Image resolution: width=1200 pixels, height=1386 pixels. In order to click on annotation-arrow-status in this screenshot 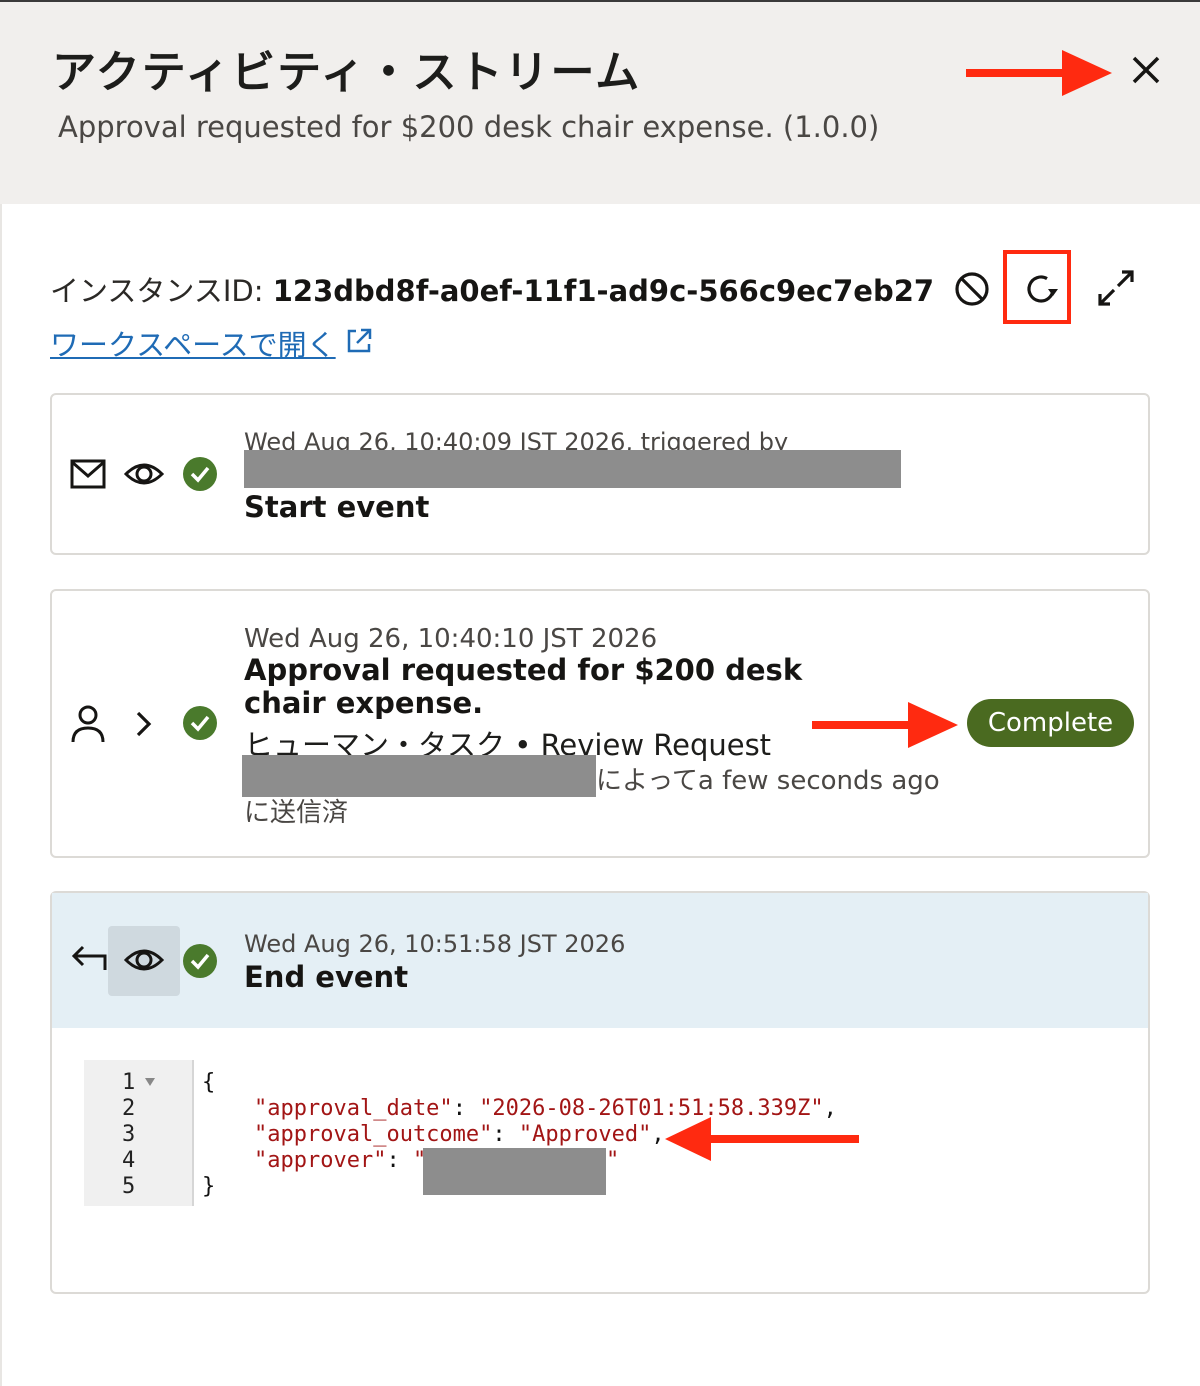, I will do `click(885, 725)`.